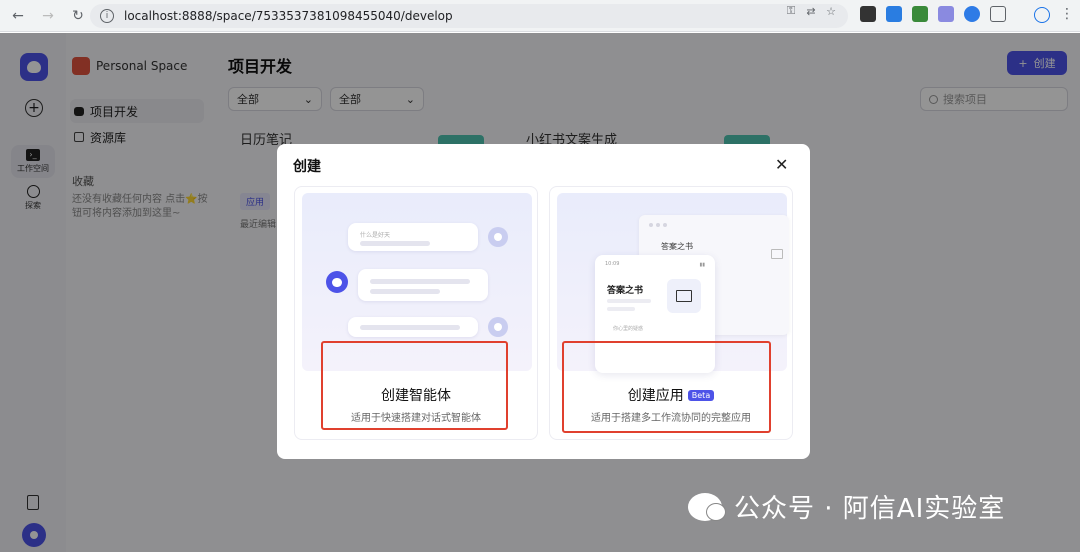 This screenshot has width=1080, height=552. What do you see at coordinates (413, 237) in the screenshot?
I see `chat-bubble: 什么是好天` at bounding box center [413, 237].